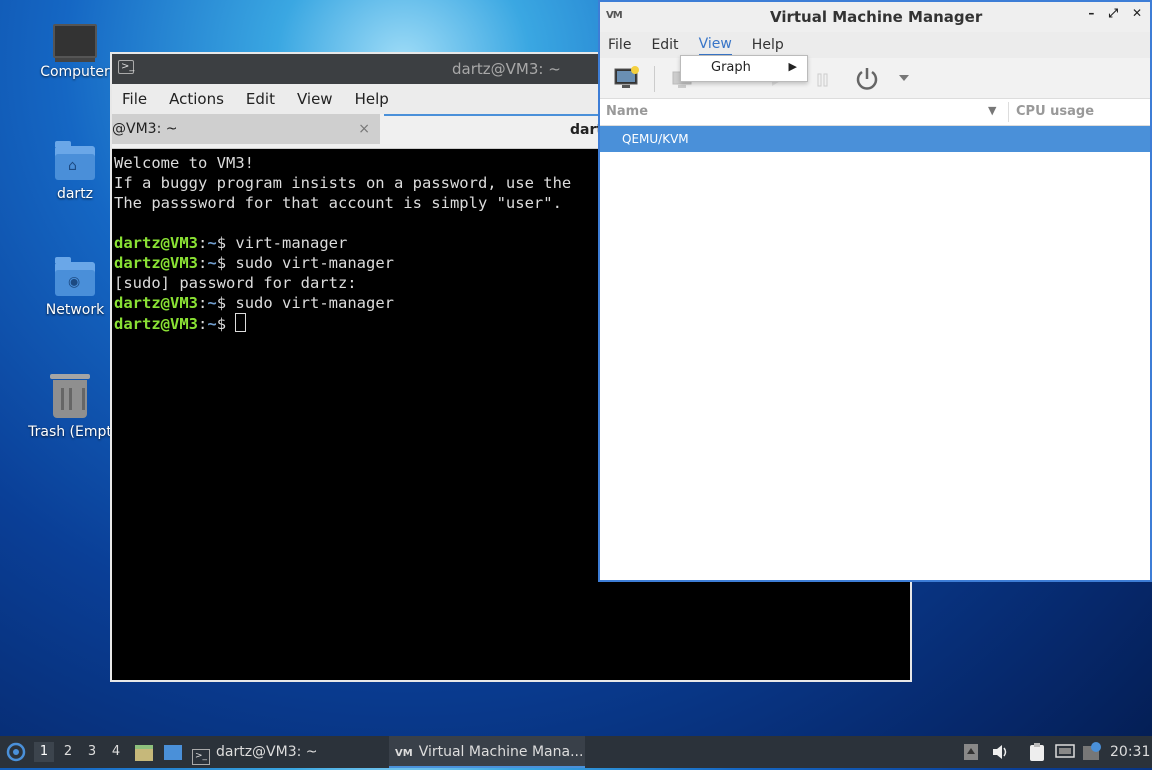  What do you see at coordinates (664, 45) in the screenshot?
I see `vmm-menu-edit: Edit` at bounding box center [664, 45].